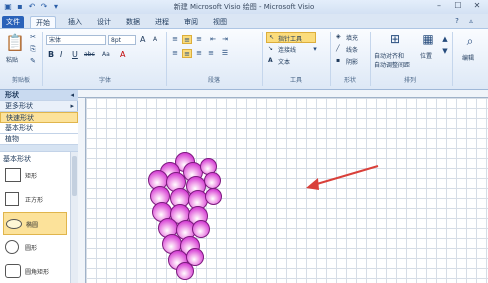 This screenshot has height=283, width=488. What do you see at coordinates (287, 49) in the screenshot?
I see `connector-button: 连接线` at bounding box center [287, 49].